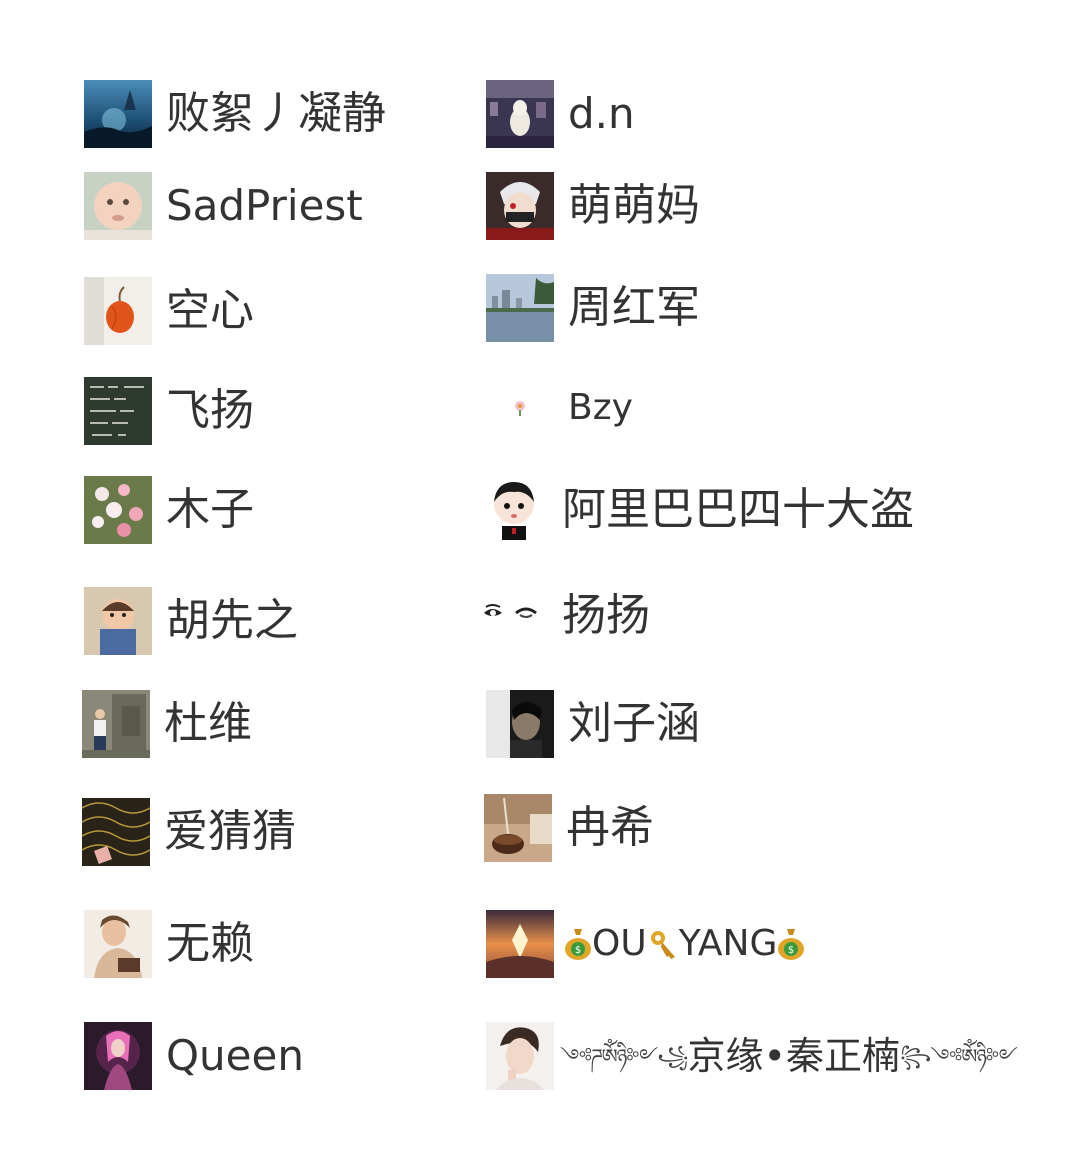  What do you see at coordinates (600, 407) in the screenshot?
I see `user-name: Bzy` at bounding box center [600, 407].